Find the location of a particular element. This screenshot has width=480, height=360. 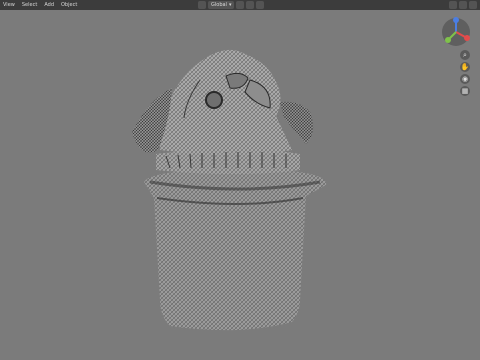

viewport-navigation: ⌕ ✋ ◉ ▦ is located at coordinates (465, 73).